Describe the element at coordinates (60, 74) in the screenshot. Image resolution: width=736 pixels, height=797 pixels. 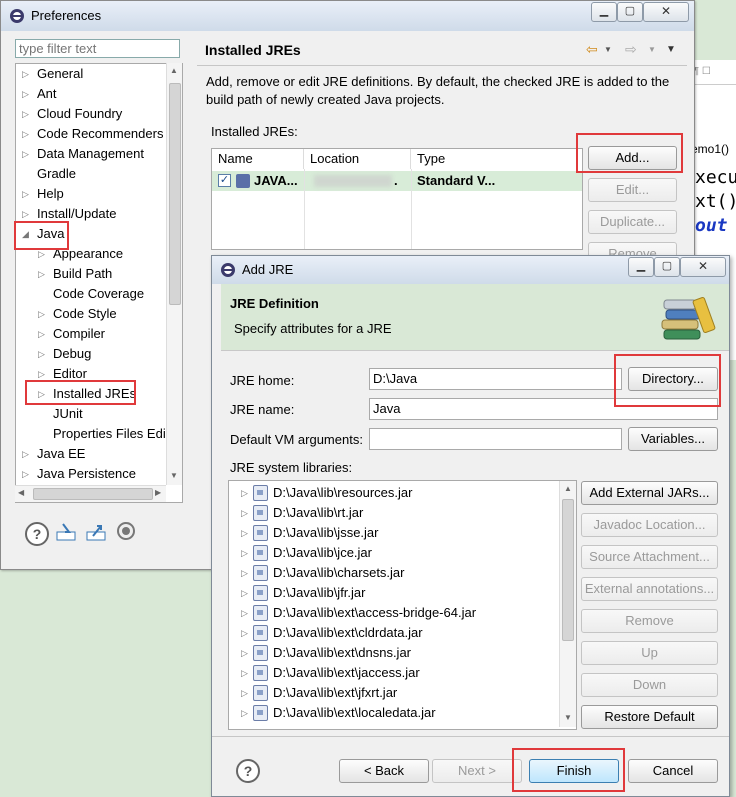
I see `tree-item: General` at that location.